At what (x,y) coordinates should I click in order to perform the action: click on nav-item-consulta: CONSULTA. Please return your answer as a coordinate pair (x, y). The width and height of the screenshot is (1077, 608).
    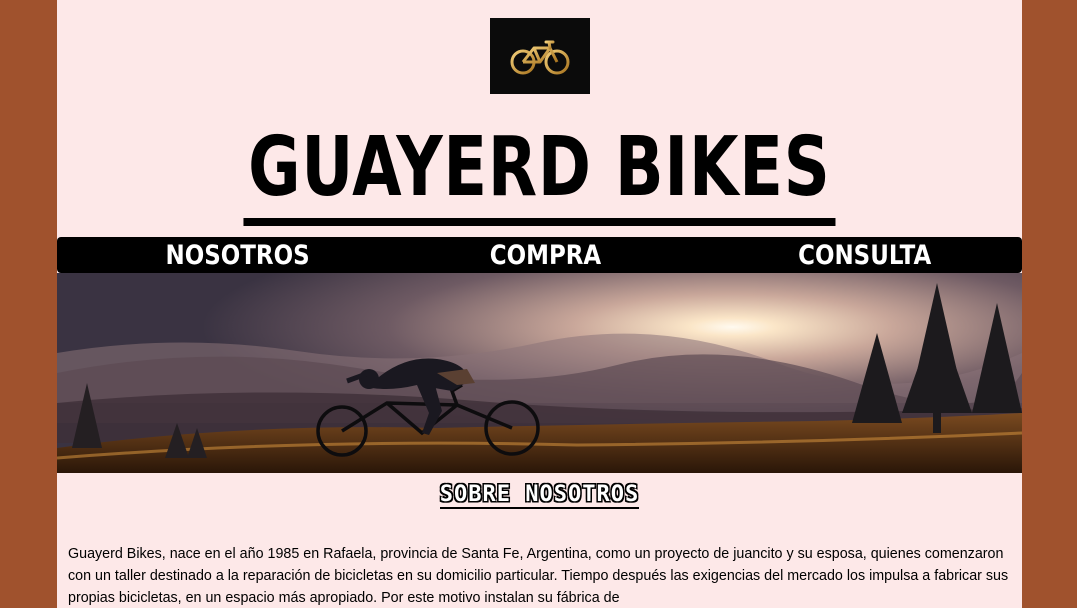
    Looking at the image, I should click on (864, 255).